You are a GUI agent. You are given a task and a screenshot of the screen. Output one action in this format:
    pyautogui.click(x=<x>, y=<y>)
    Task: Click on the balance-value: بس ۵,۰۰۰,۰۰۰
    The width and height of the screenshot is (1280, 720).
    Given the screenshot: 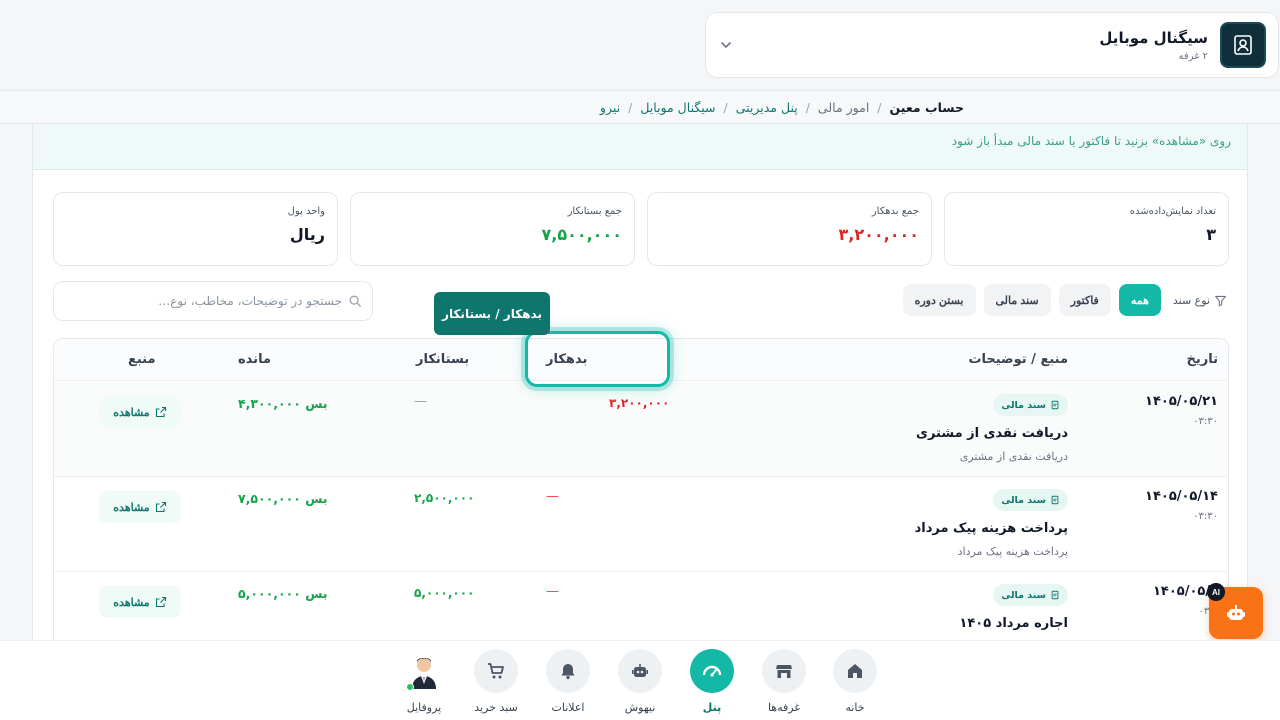 What is the action you would take?
    pyautogui.click(x=283, y=593)
    